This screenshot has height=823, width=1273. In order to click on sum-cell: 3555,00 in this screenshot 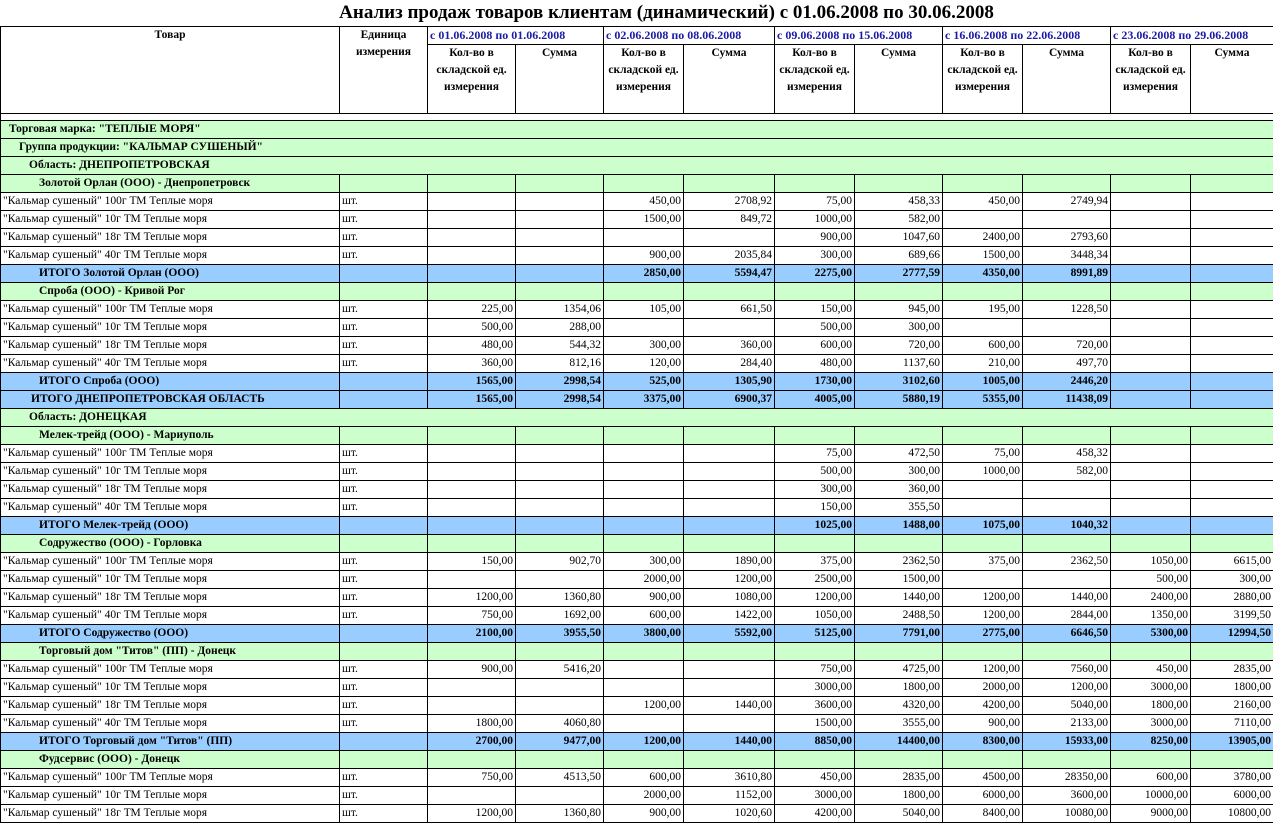, I will do `click(899, 724)`.